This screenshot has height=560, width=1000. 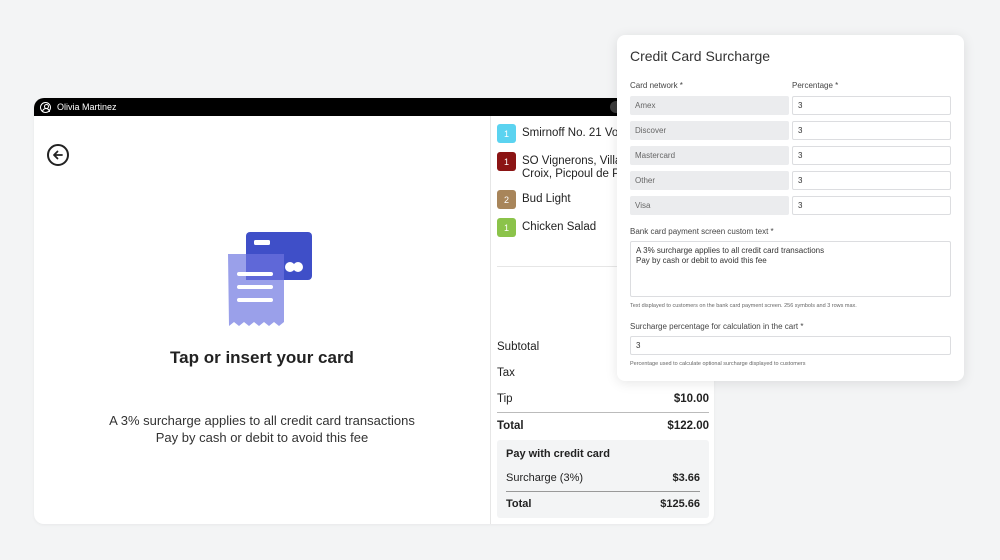 What do you see at coordinates (691, 399) in the screenshot?
I see `tip-value: $10.00` at bounding box center [691, 399].